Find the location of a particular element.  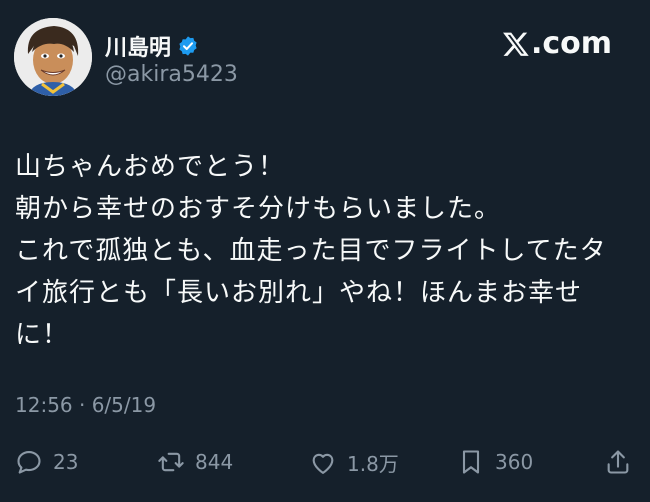

retweet-count: 844 is located at coordinates (214, 462).